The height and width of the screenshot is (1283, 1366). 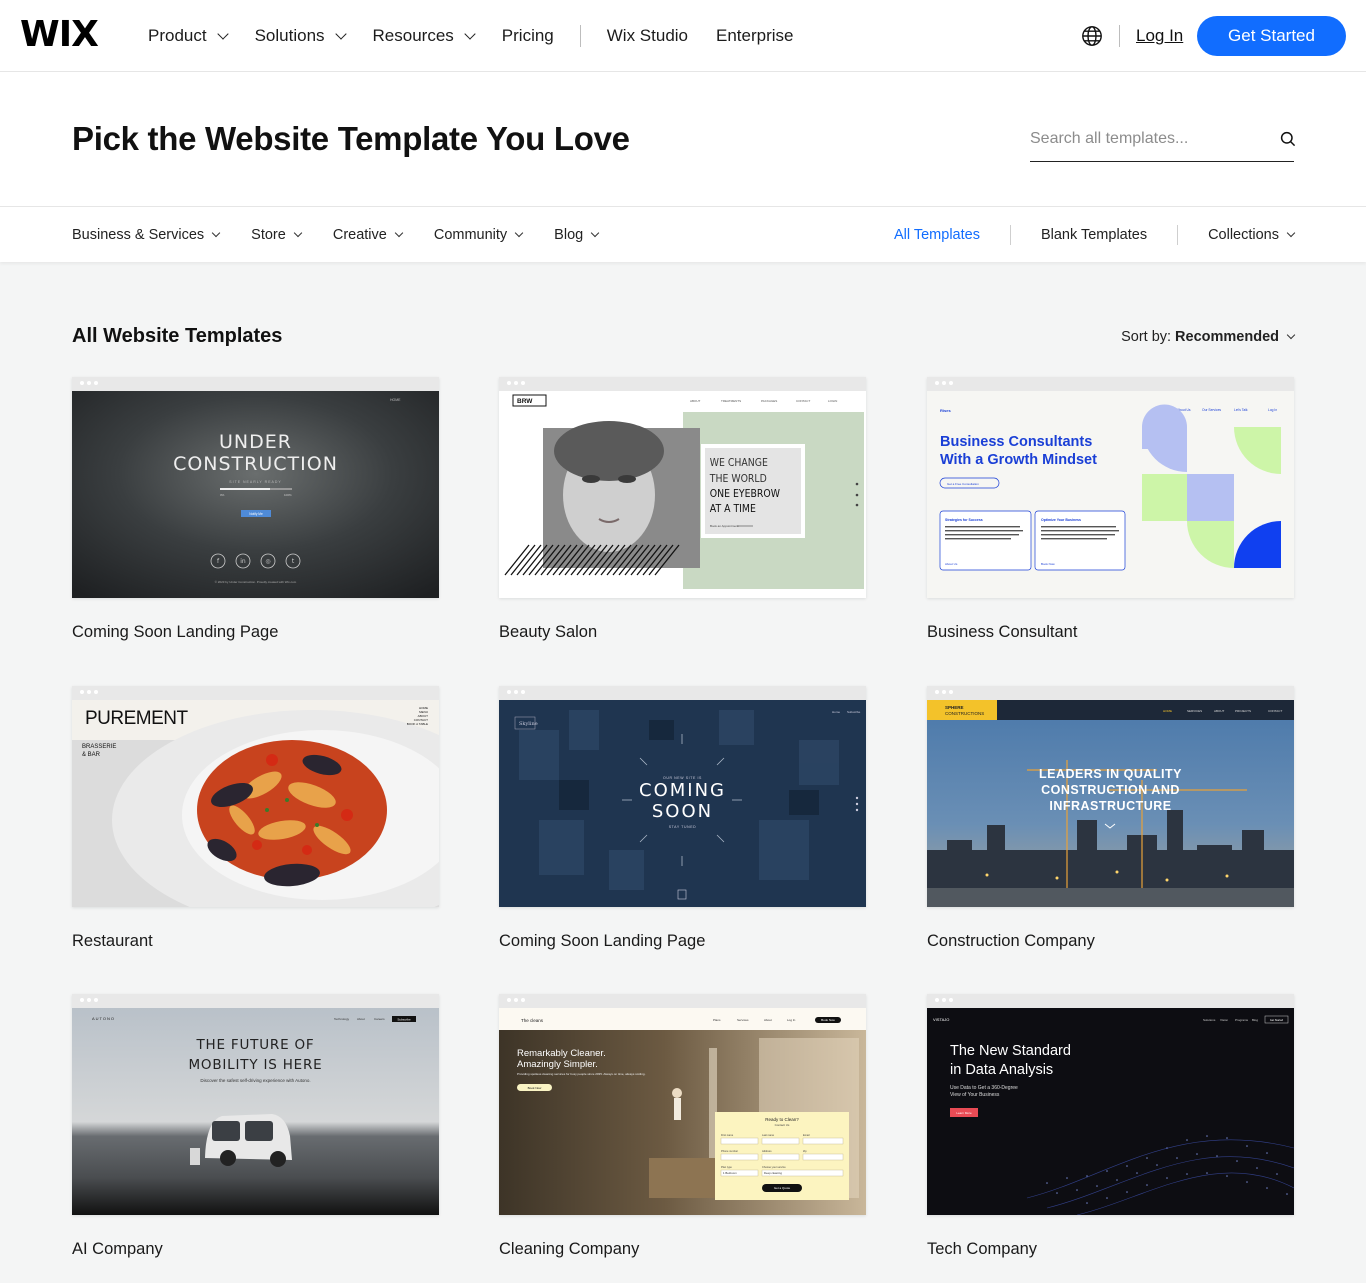 What do you see at coordinates (964, 1113) in the screenshot?
I see `svg-text: Learn More` at bounding box center [964, 1113].